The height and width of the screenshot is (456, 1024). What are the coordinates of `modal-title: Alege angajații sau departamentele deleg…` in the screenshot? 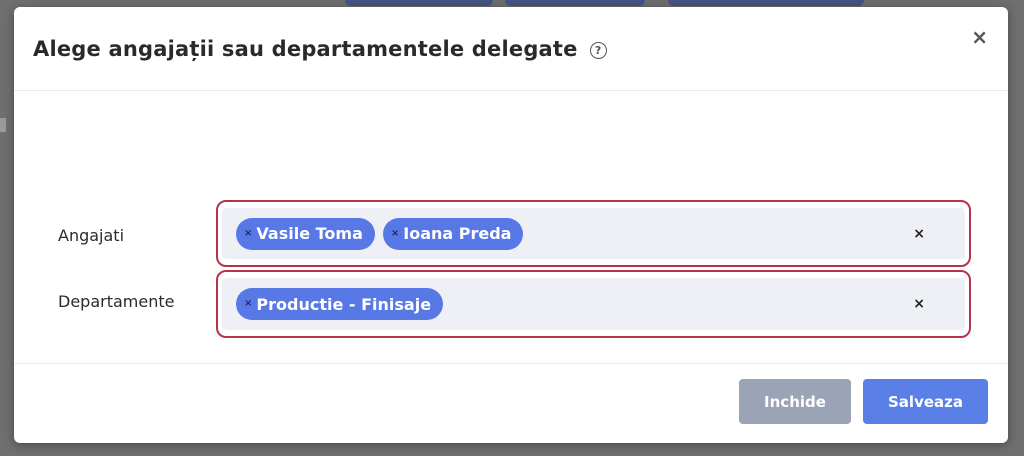 It's located at (305, 48).